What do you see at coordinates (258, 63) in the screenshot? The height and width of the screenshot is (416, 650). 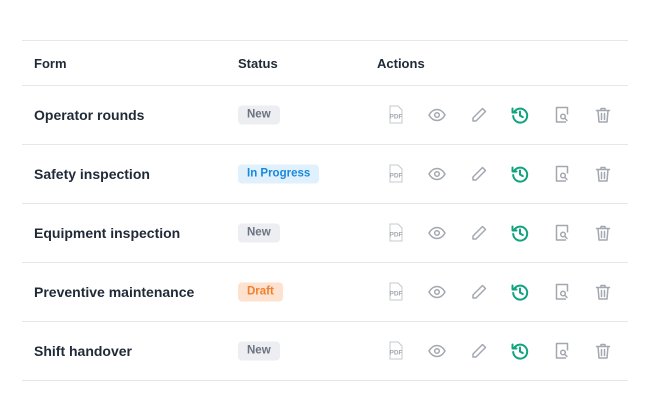 I see `column-header-status: Status` at bounding box center [258, 63].